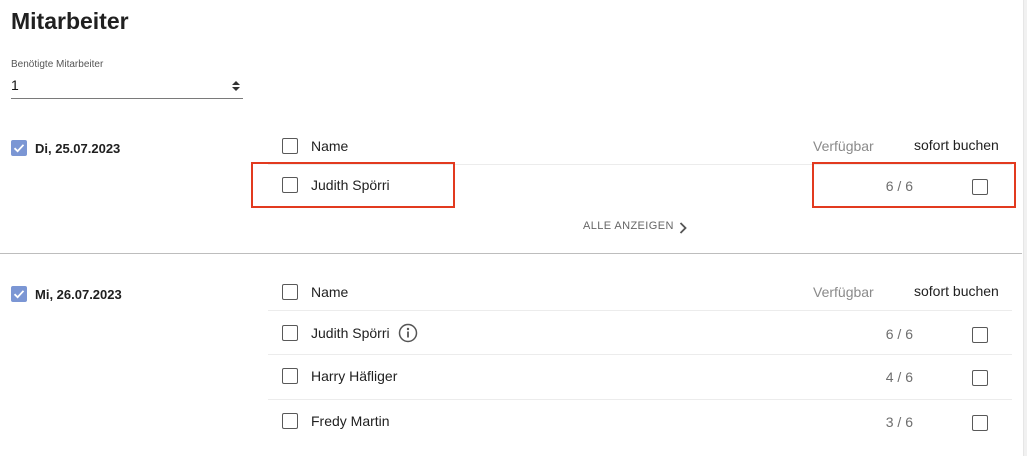 This screenshot has height=456, width=1027. What do you see at coordinates (78, 148) in the screenshot?
I see `day-1-date: Di, 25.07.2023` at bounding box center [78, 148].